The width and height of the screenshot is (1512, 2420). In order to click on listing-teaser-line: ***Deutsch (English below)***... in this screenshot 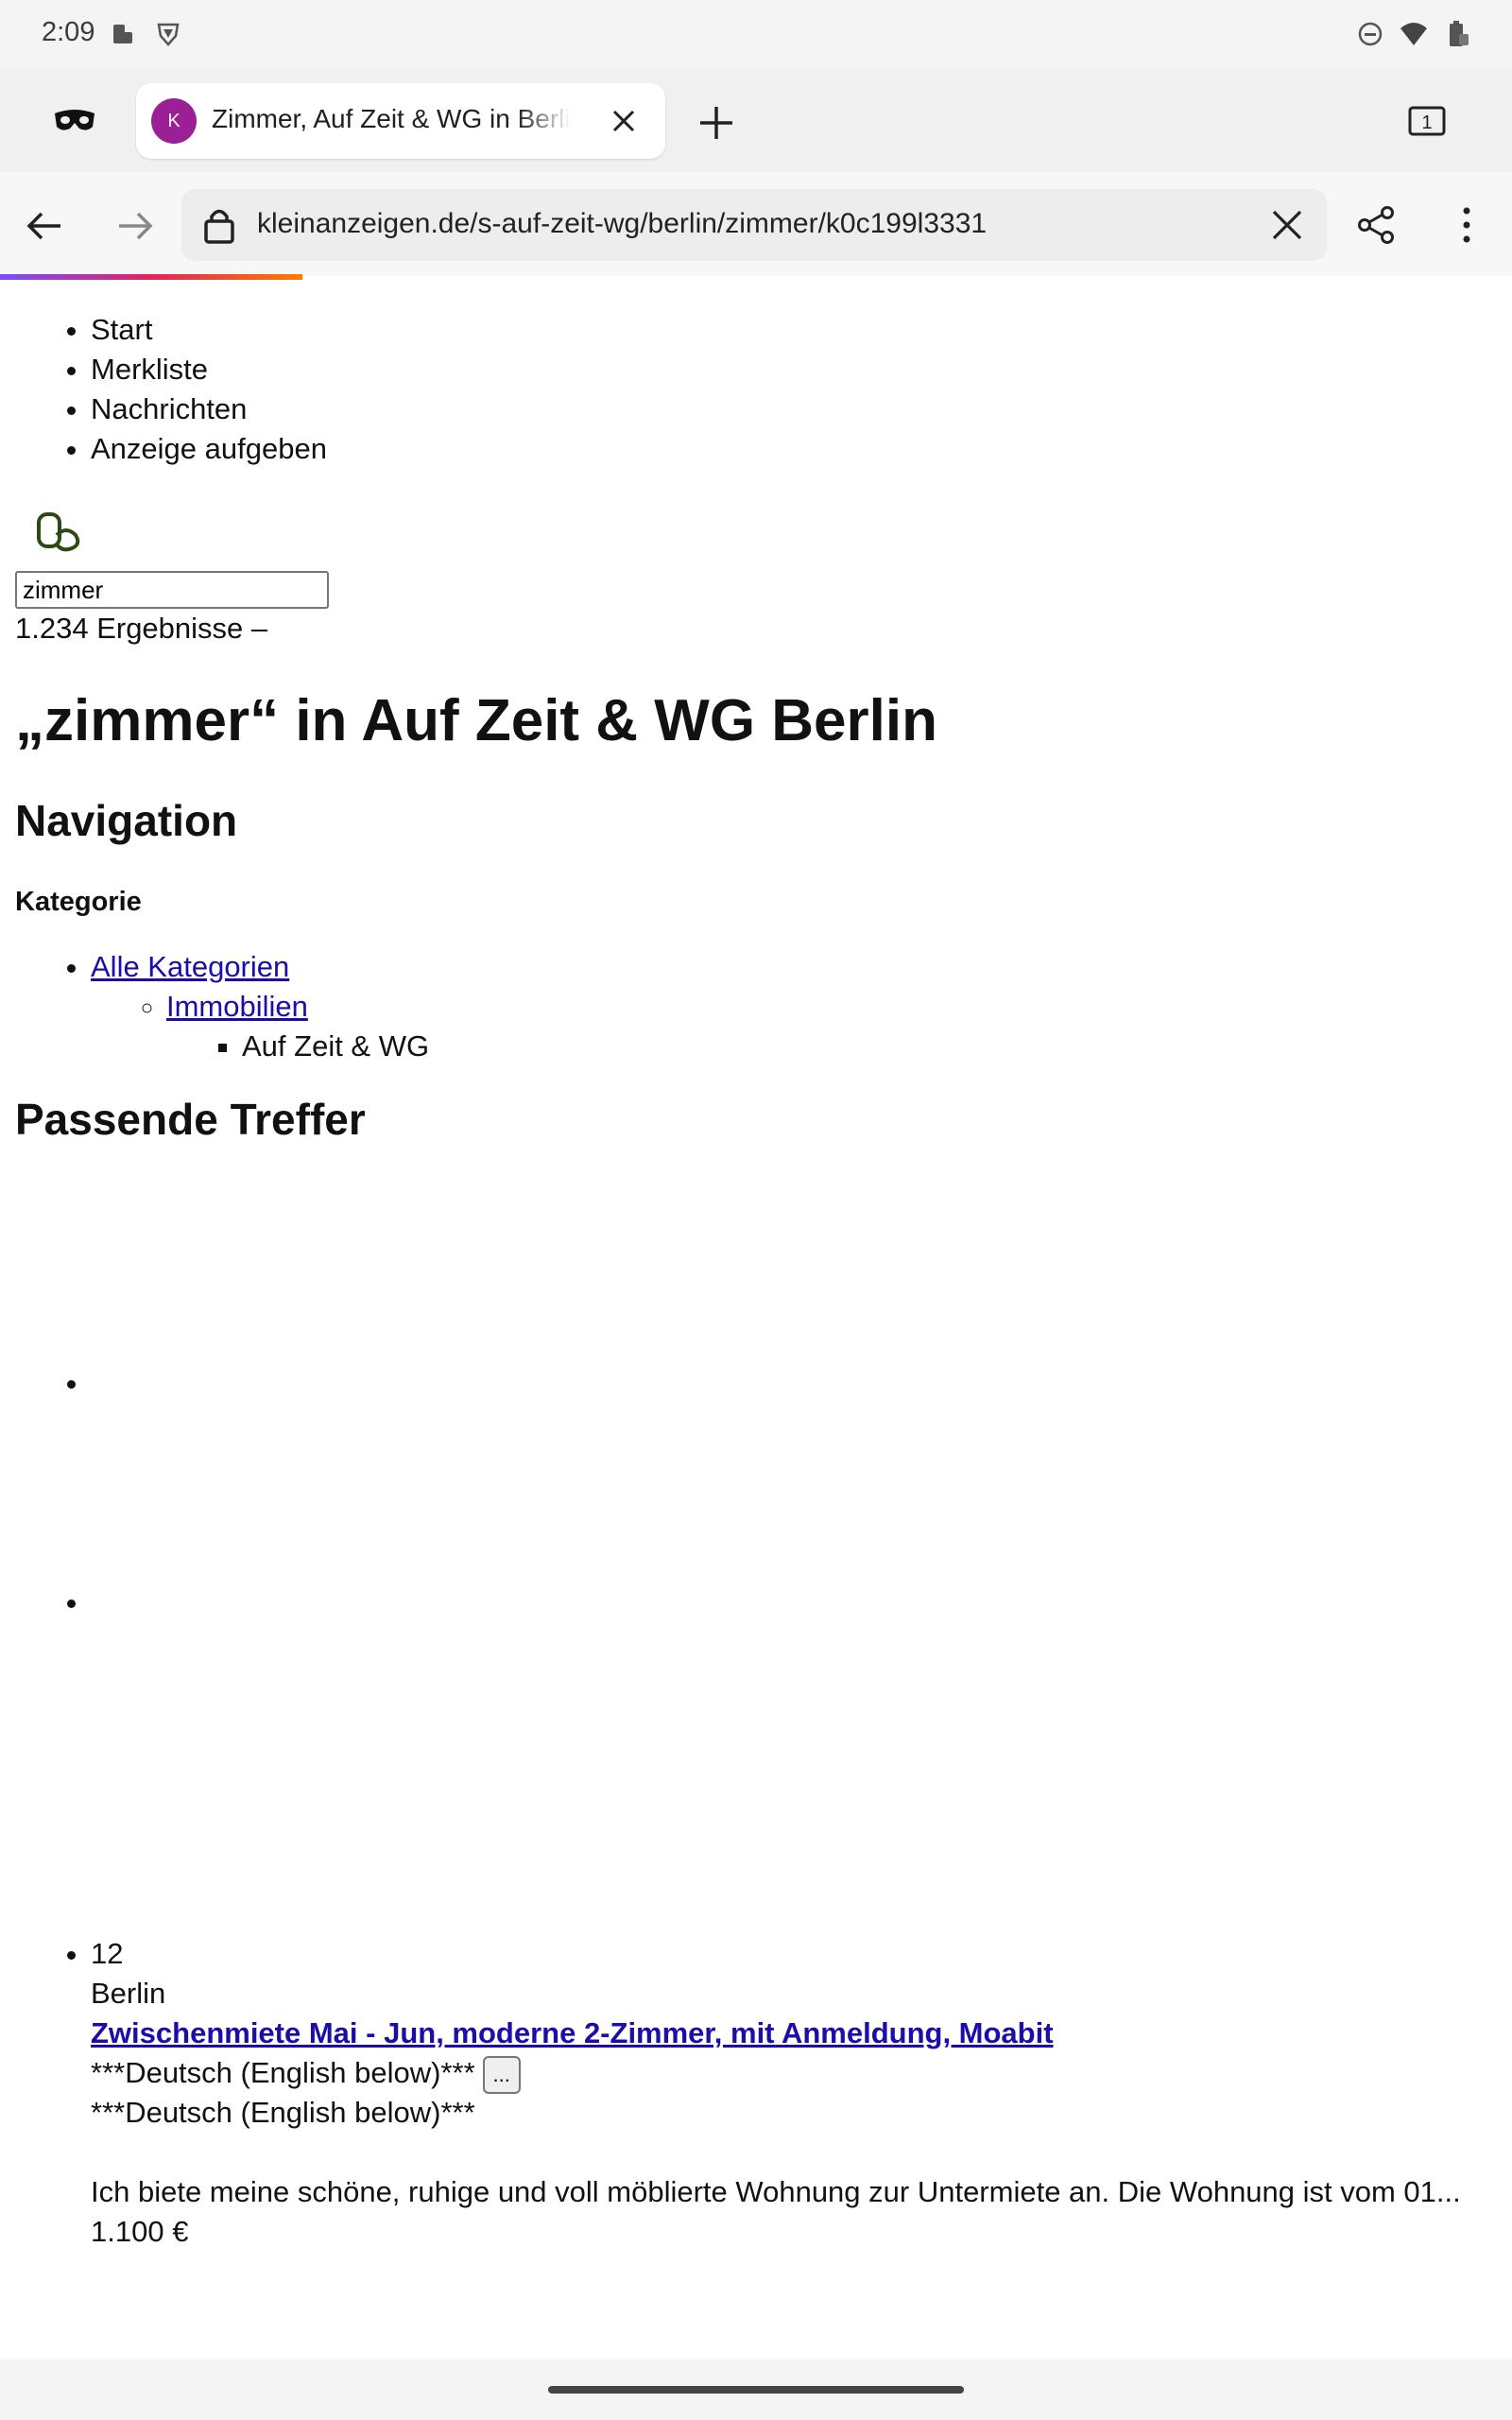, I will do `click(795, 2073)`.